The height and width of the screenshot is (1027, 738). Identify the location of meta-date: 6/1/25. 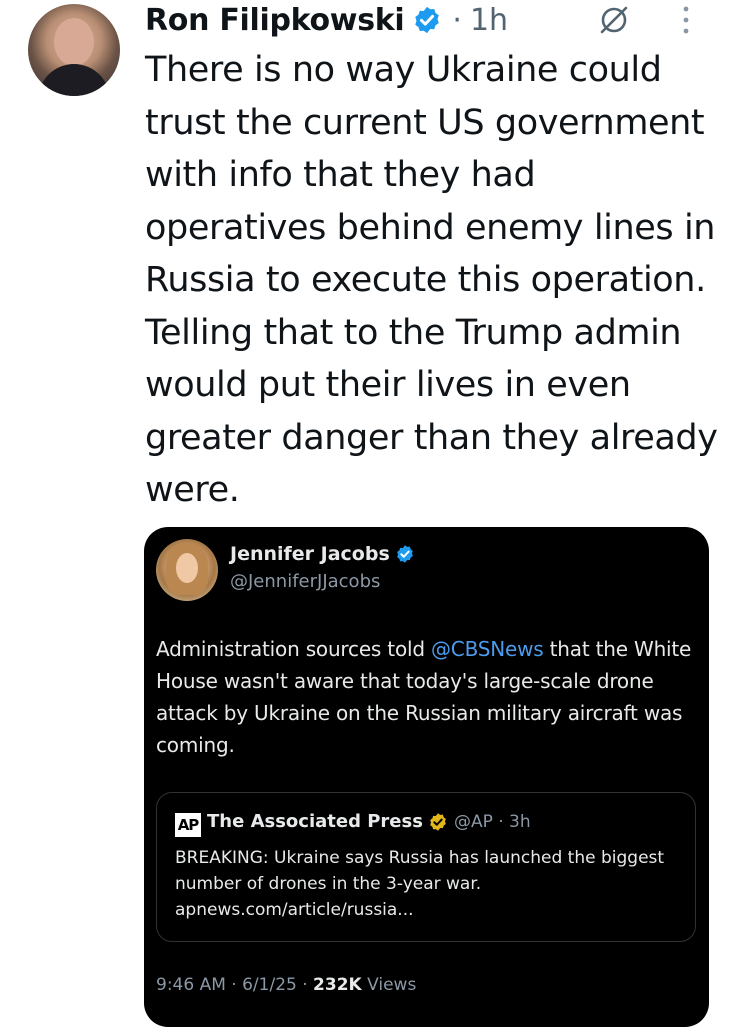
(269, 985).